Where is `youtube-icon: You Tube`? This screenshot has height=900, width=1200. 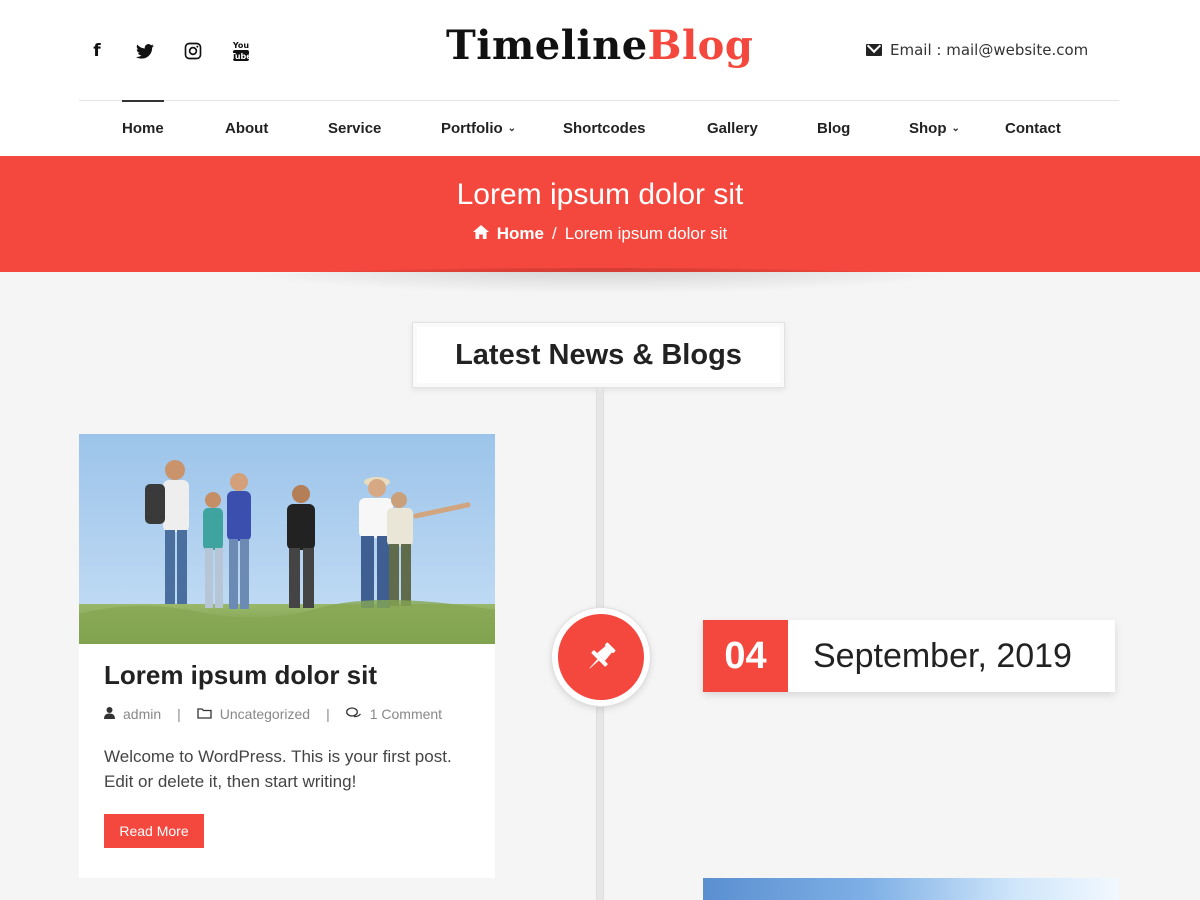
youtube-icon: You Tube is located at coordinates (241, 51).